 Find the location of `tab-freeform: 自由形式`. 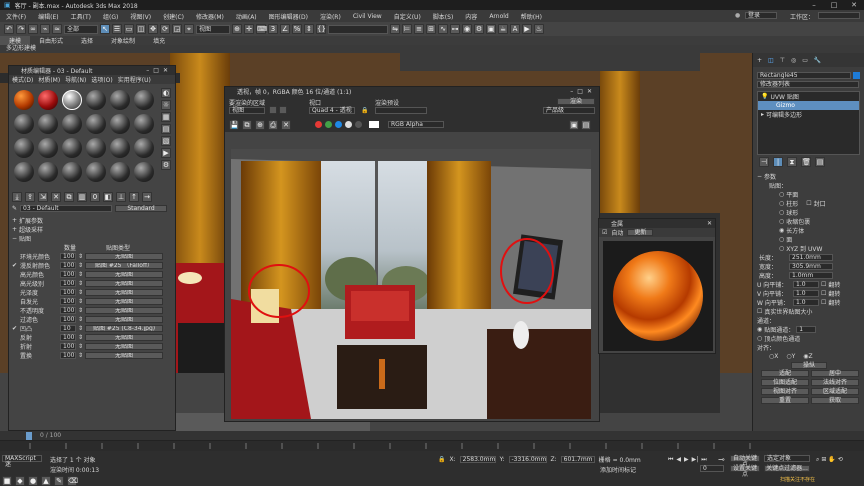

tab-freeform: 自由形式 is located at coordinates (51, 40).